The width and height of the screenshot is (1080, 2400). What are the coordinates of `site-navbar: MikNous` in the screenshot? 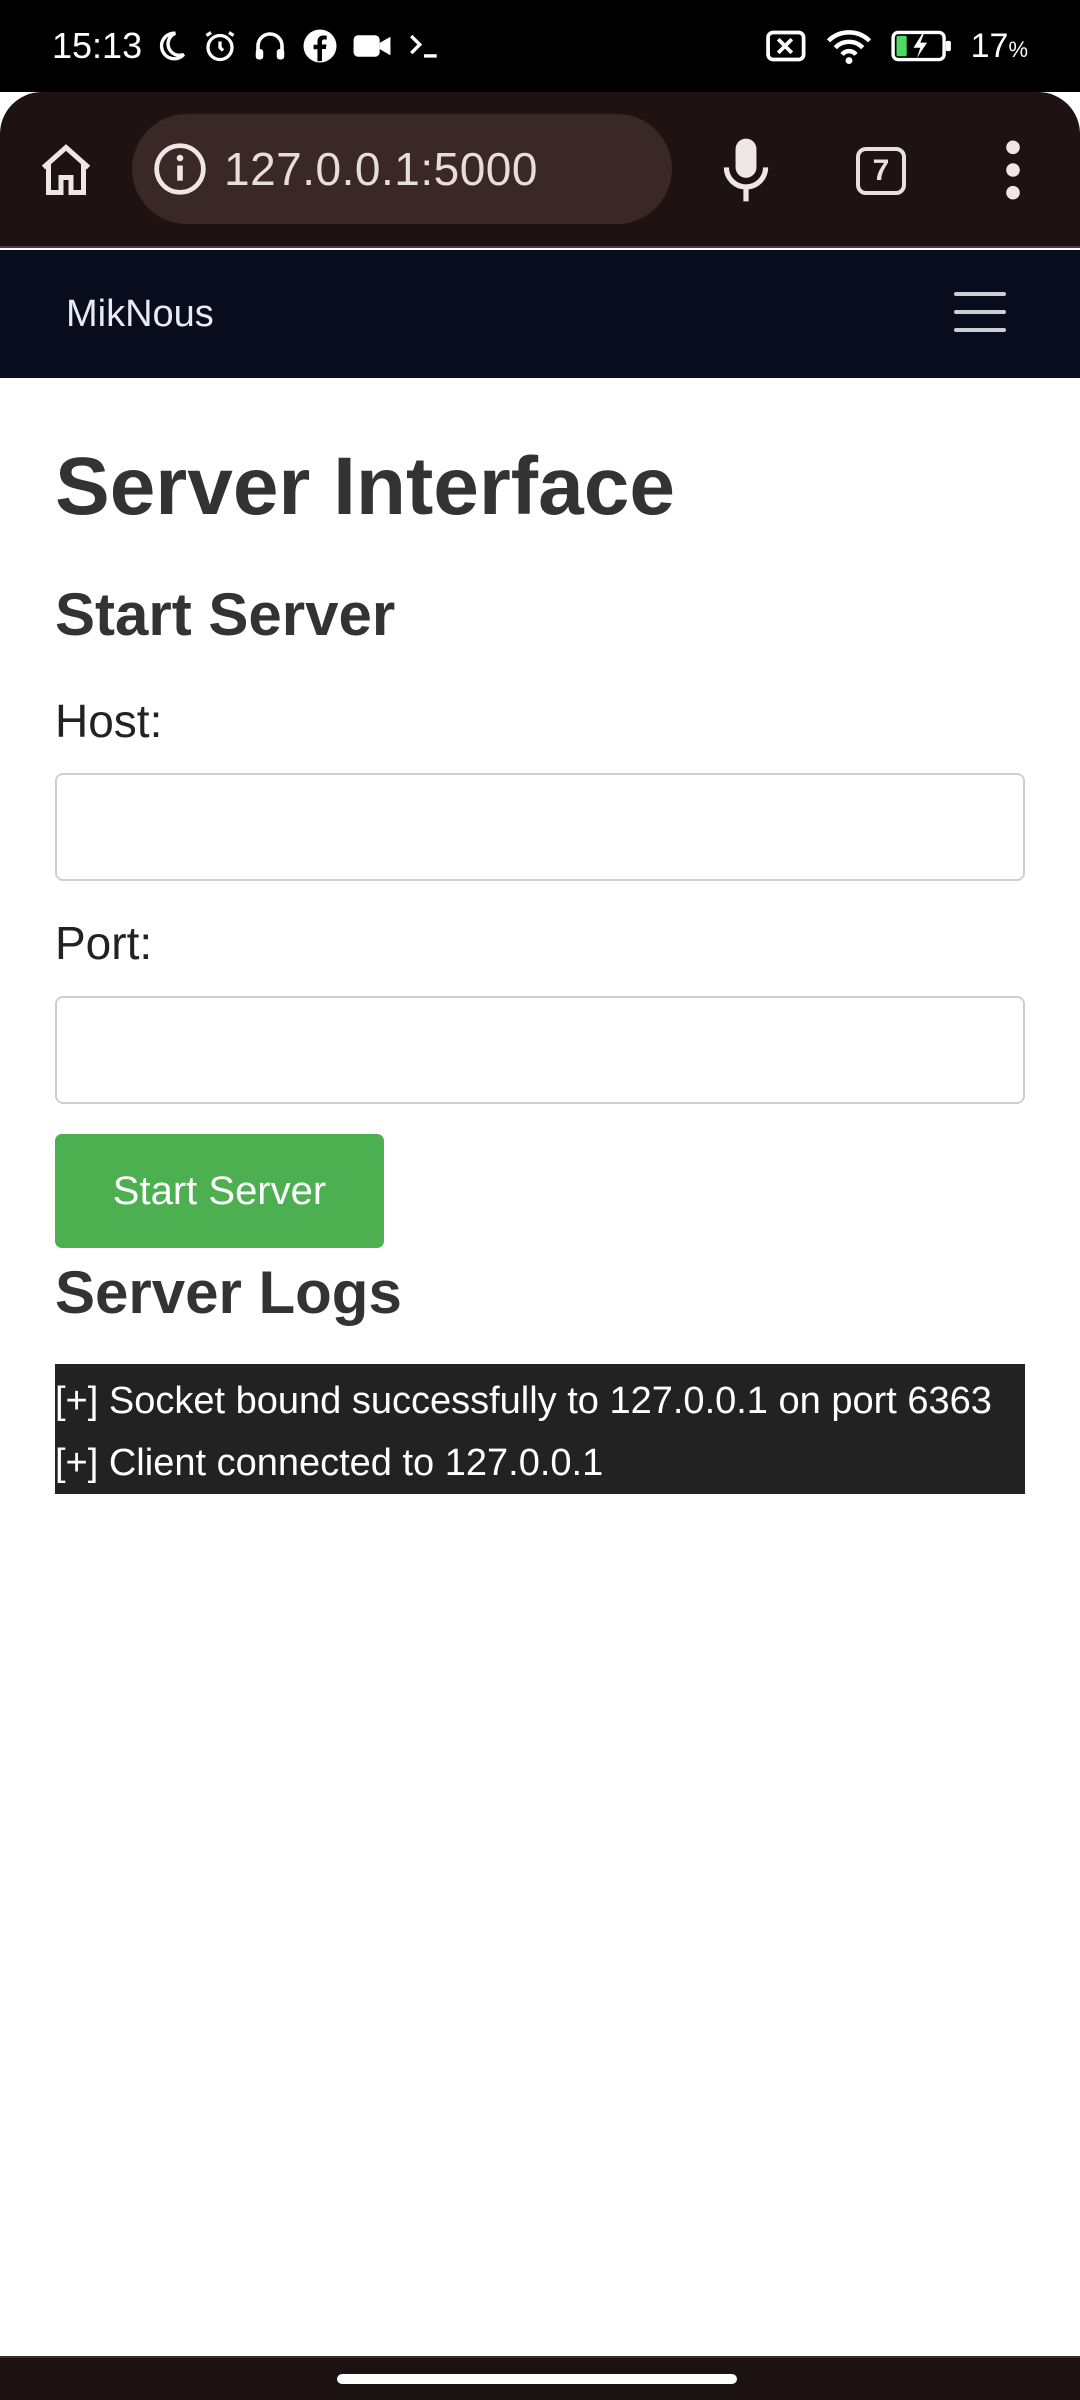 It's located at (540, 314).